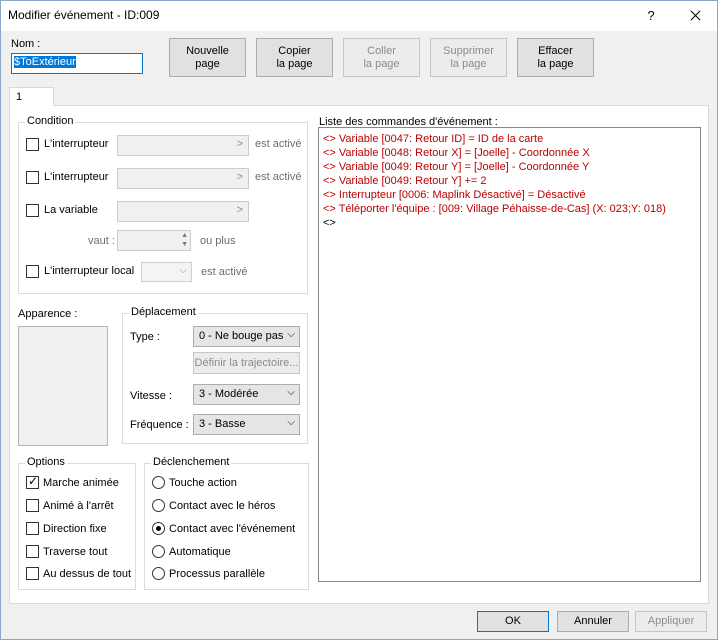 The width and height of the screenshot is (718, 640). I want to click on copy-page-button: Copier la page, so click(294, 57).